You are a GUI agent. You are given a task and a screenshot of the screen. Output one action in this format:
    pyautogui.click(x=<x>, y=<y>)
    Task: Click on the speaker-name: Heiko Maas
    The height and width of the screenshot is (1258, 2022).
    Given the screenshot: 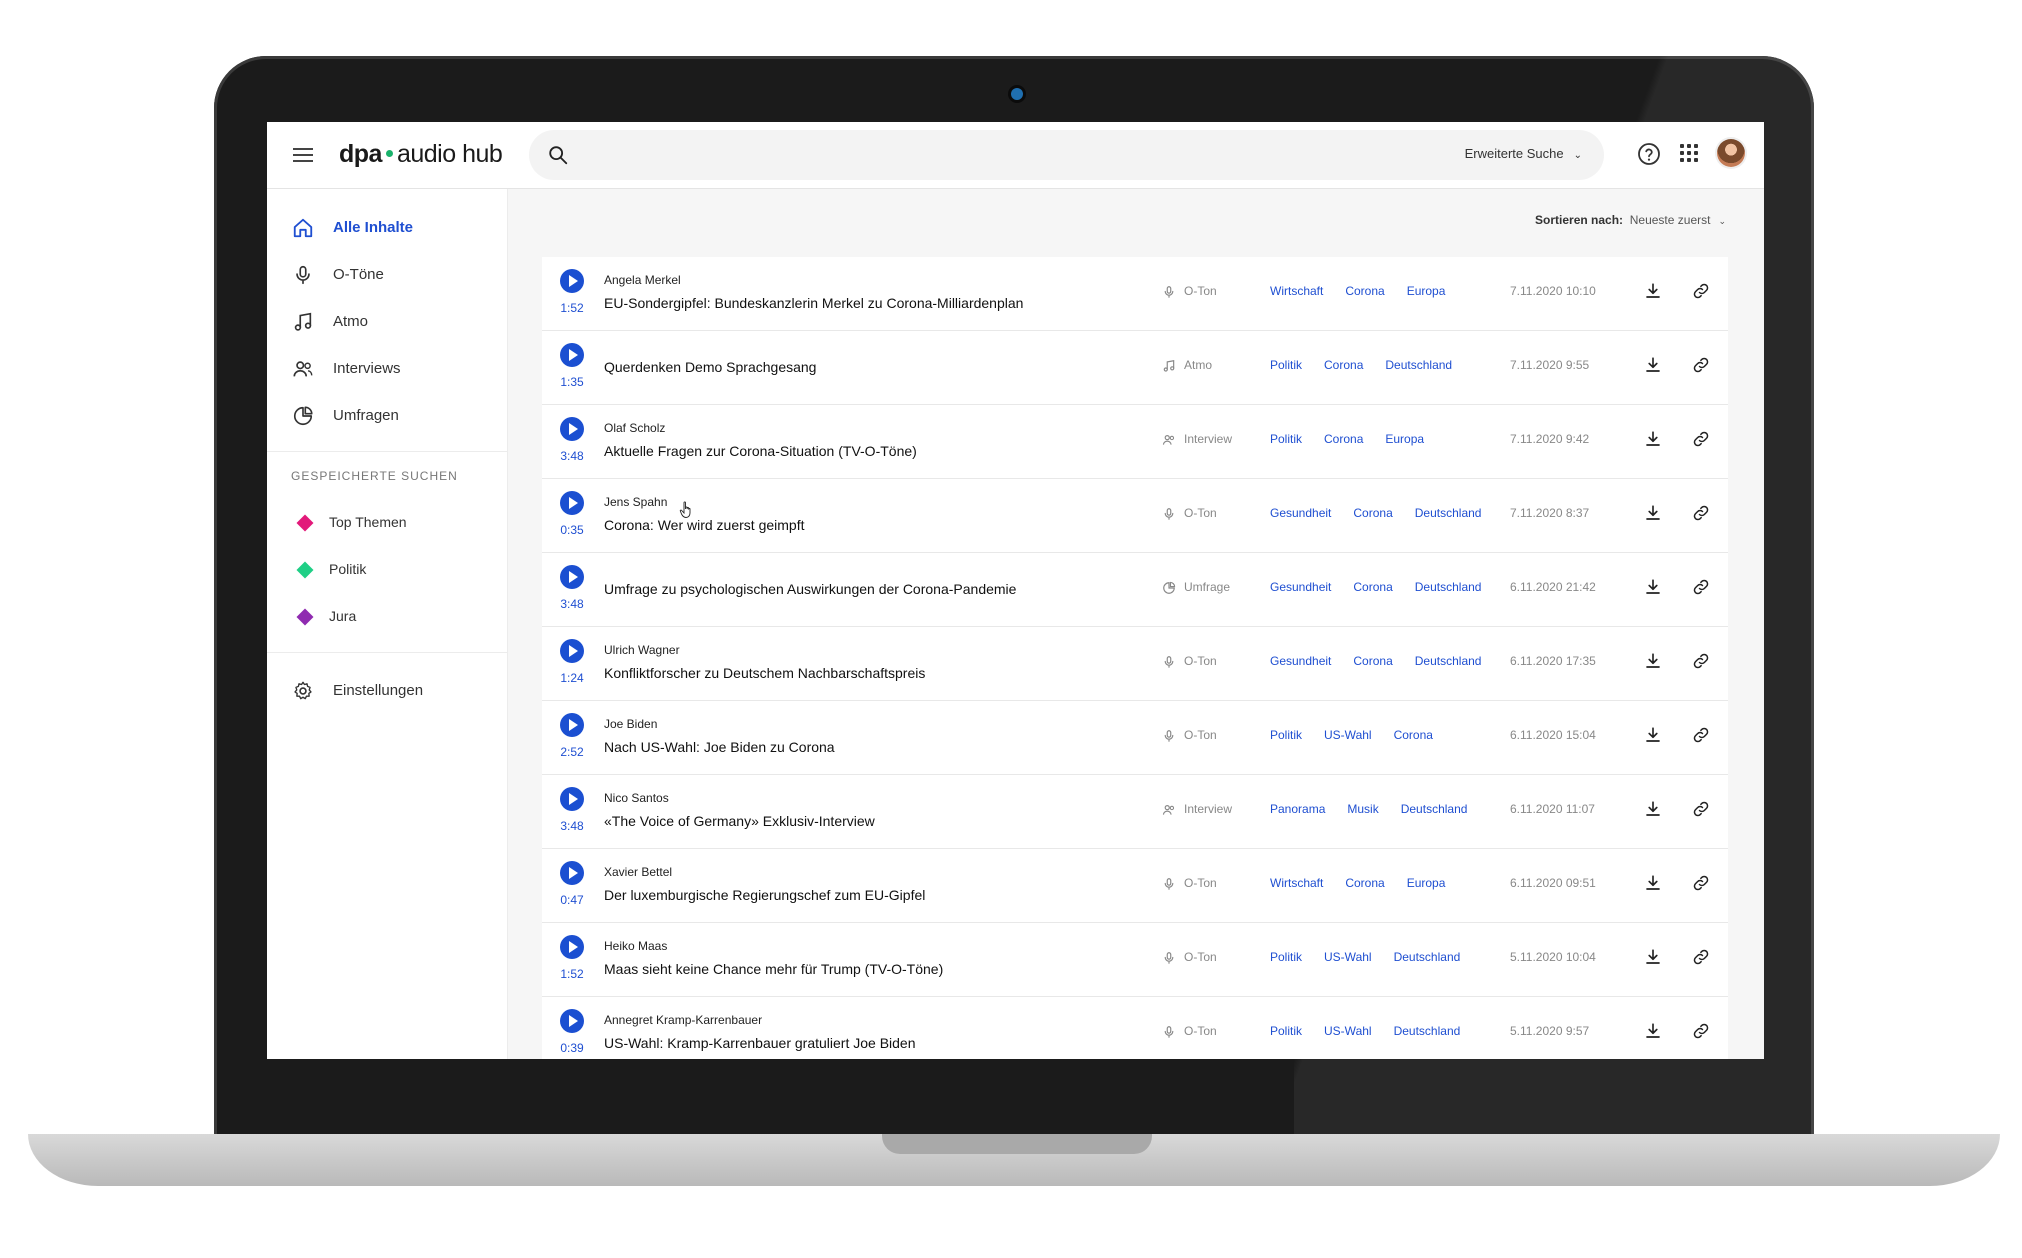 What is the action you would take?
    pyautogui.click(x=635, y=946)
    